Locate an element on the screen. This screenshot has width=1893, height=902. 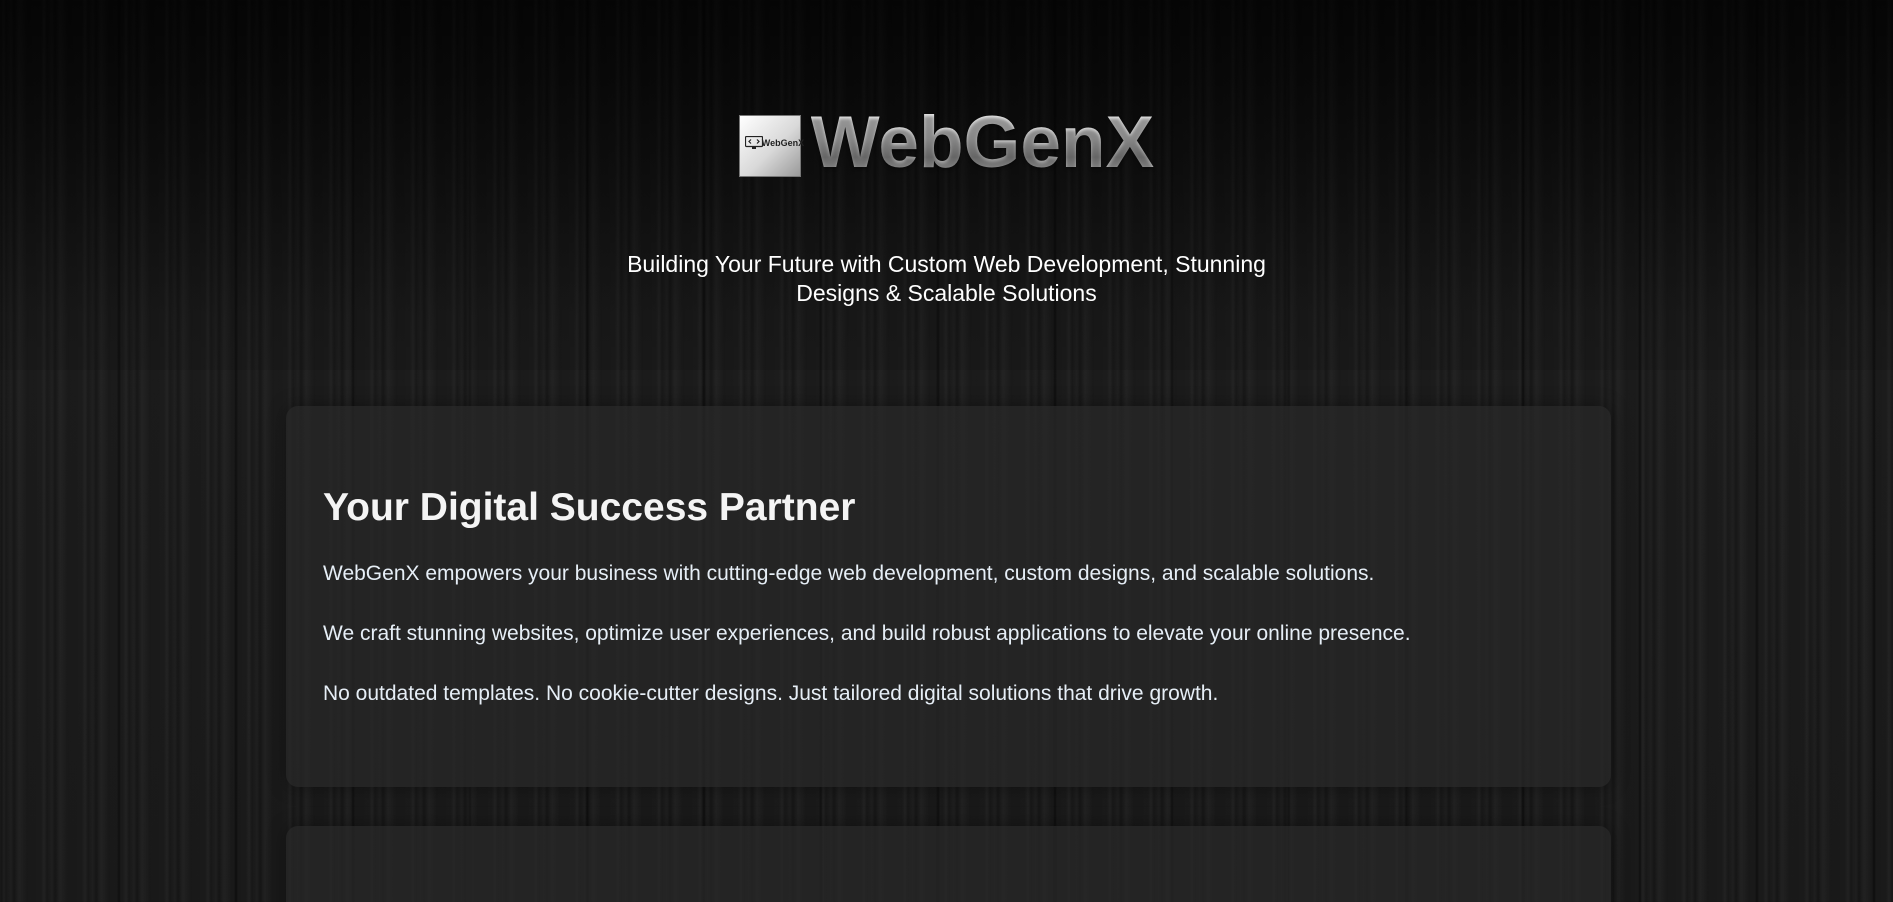
brand-logo: WebGenX is located at coordinates (771, 145).